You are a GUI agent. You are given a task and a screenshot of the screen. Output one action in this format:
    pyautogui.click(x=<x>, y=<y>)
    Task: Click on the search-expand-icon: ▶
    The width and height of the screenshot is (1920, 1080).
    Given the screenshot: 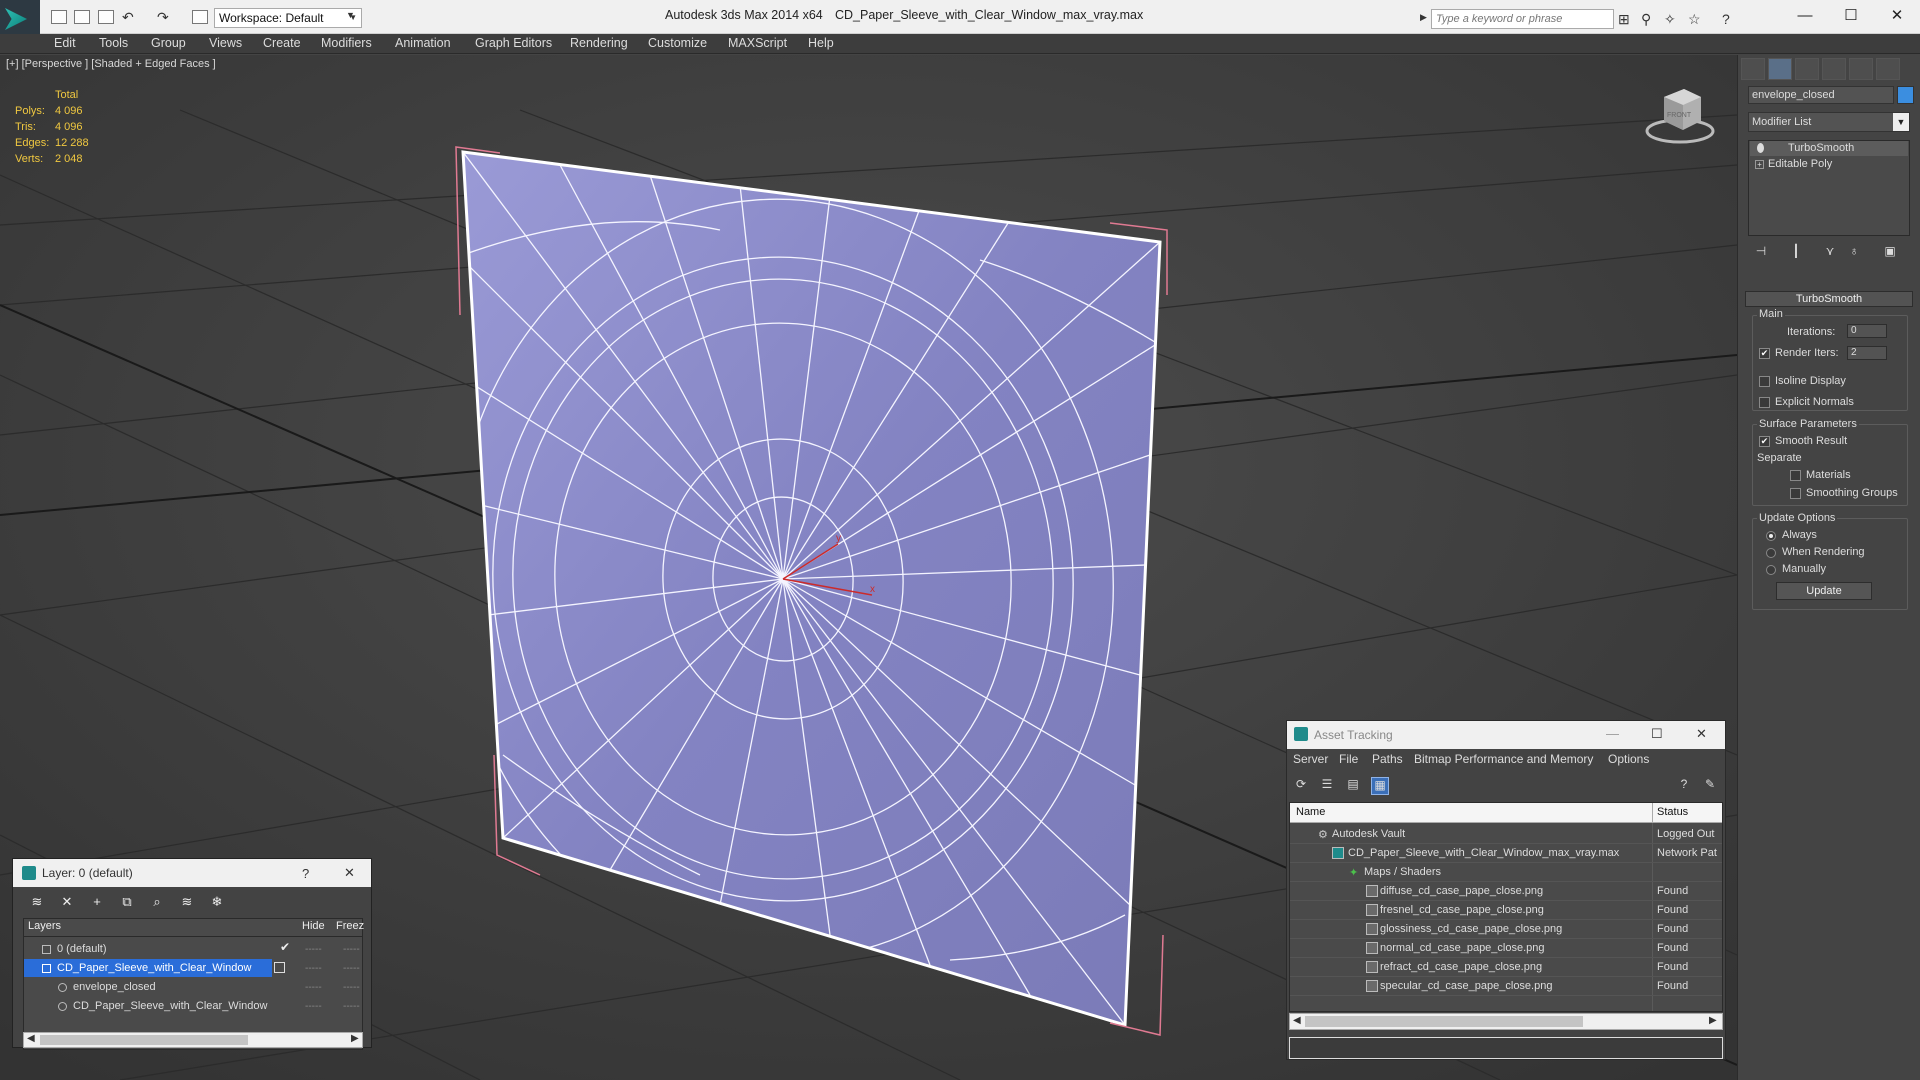 What is the action you would take?
    pyautogui.click(x=1423, y=17)
    